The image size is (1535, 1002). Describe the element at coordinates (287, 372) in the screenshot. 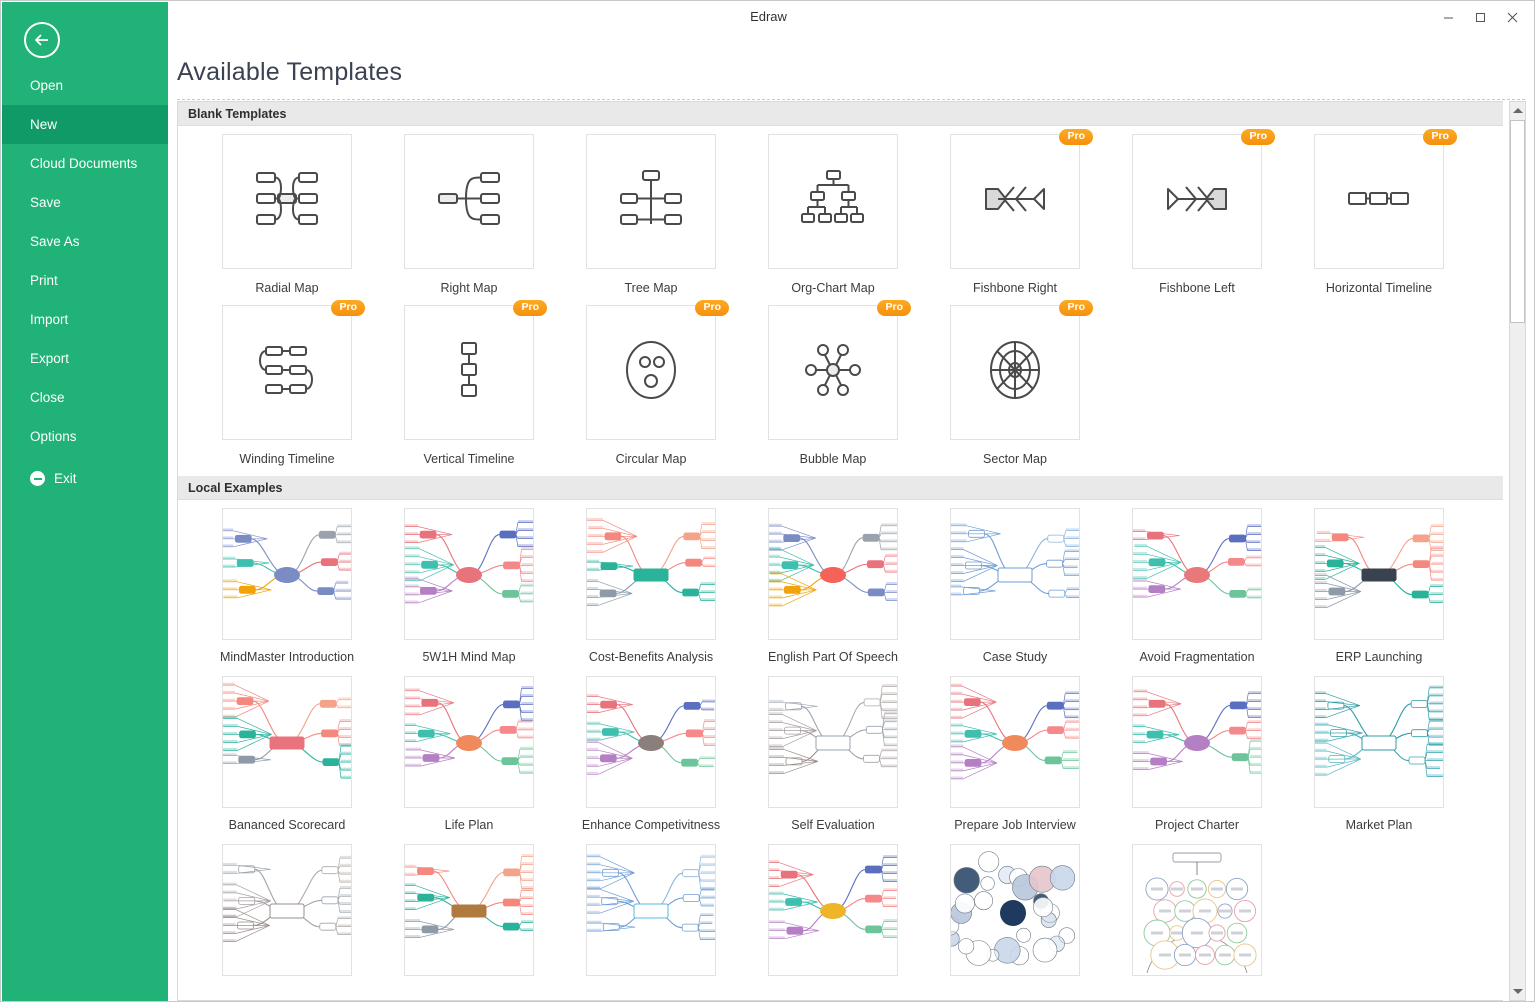

I see `winding-timeline-icon` at that location.